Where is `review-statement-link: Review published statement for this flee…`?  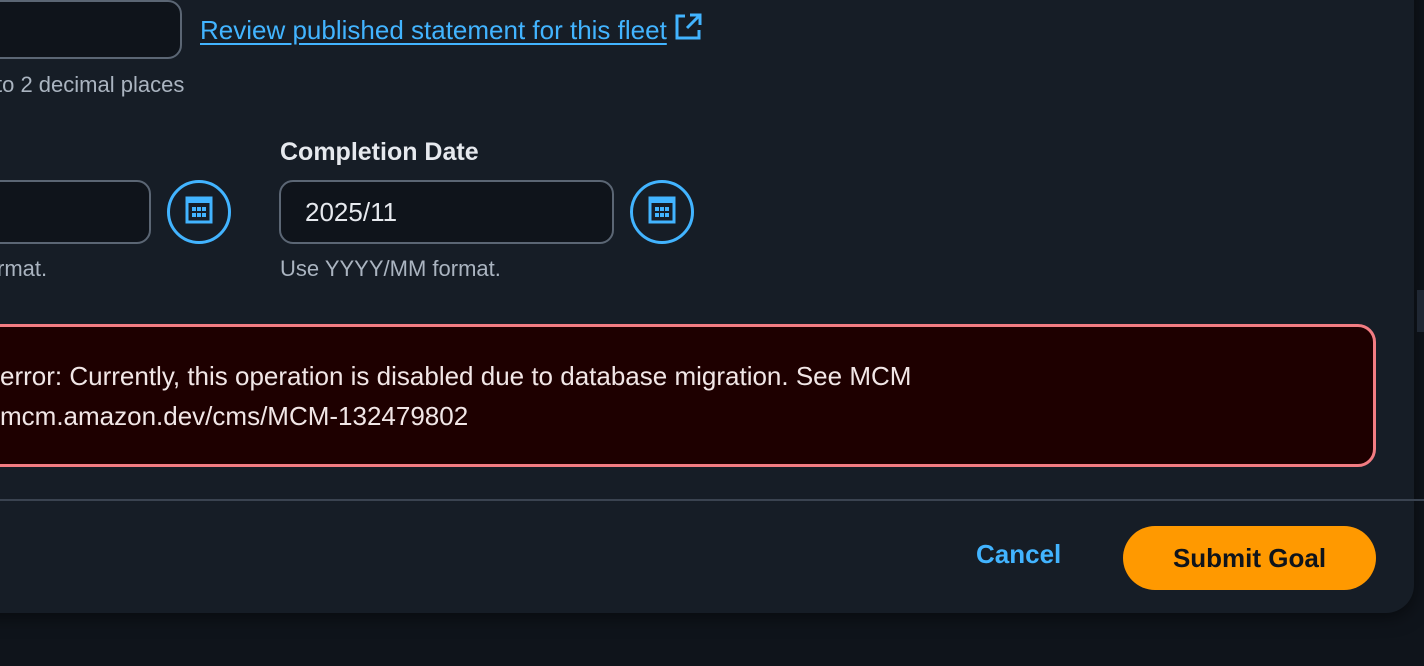 review-statement-link: Review published statement for this flee… is located at coordinates (451, 30).